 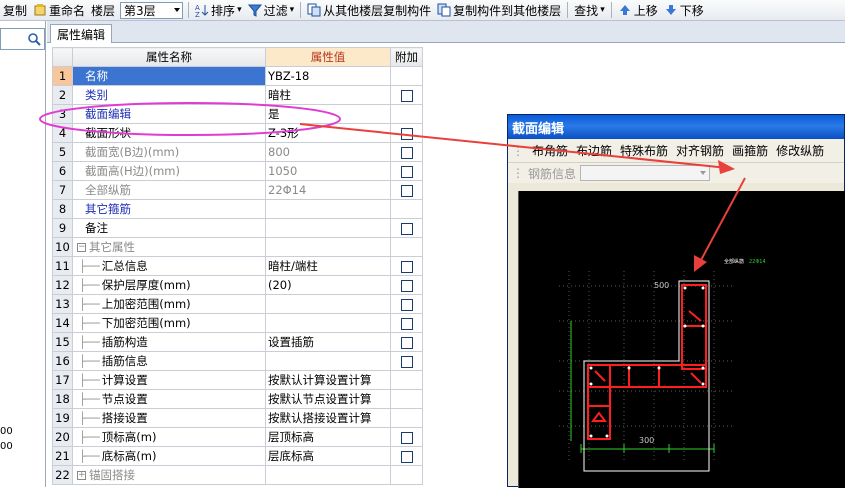 What do you see at coordinates (328, 57) in the screenshot?
I see `property-value-header: 属性值` at bounding box center [328, 57].